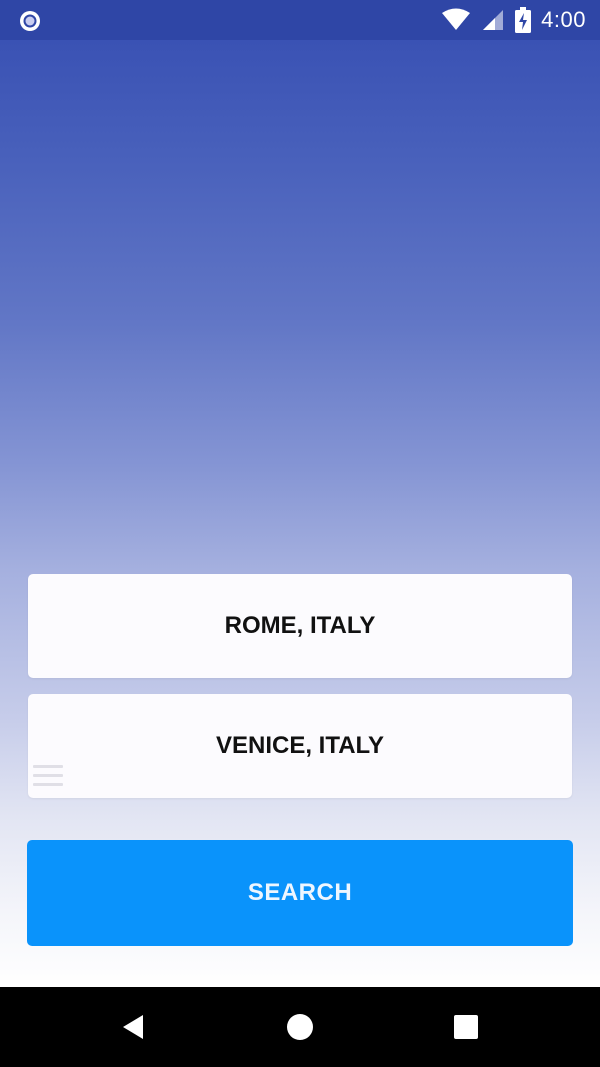 The width and height of the screenshot is (600, 1067). I want to click on battery-charging-icon, so click(523, 20).